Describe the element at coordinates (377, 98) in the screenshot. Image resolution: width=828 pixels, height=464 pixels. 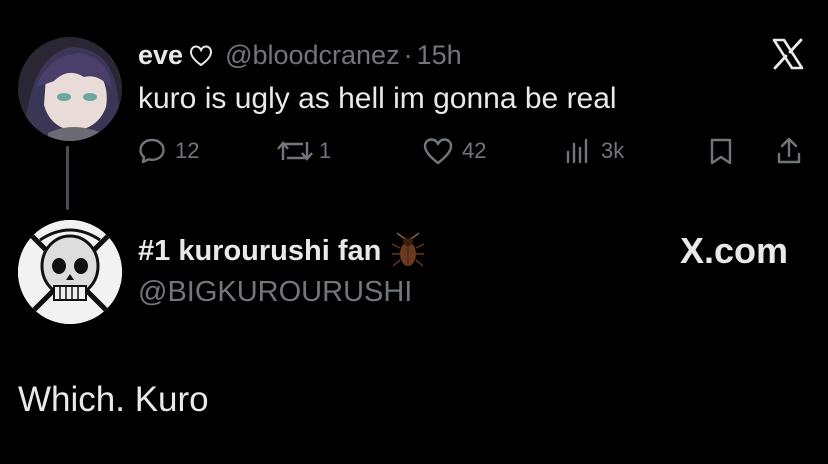
I see `tweet-text: kuro is ugly as hell im gonna be real` at that location.